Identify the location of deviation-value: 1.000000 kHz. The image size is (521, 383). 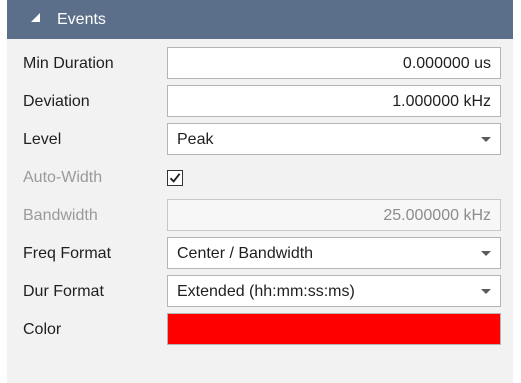
(441, 101).